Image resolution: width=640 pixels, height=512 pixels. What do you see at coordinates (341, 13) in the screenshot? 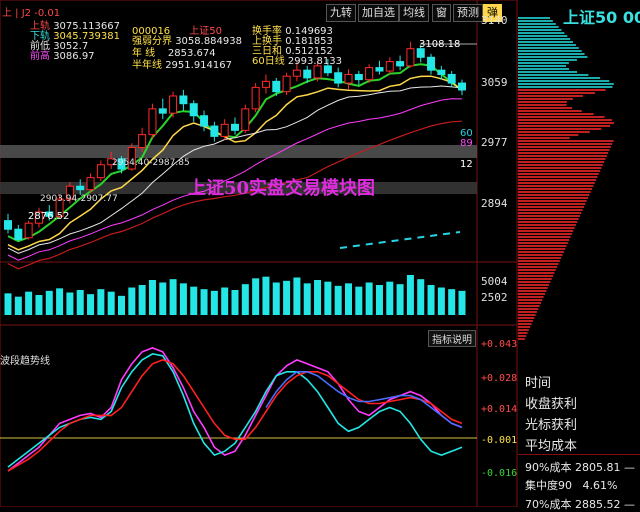
I see `nine-turn-button: 九转` at bounding box center [341, 13].